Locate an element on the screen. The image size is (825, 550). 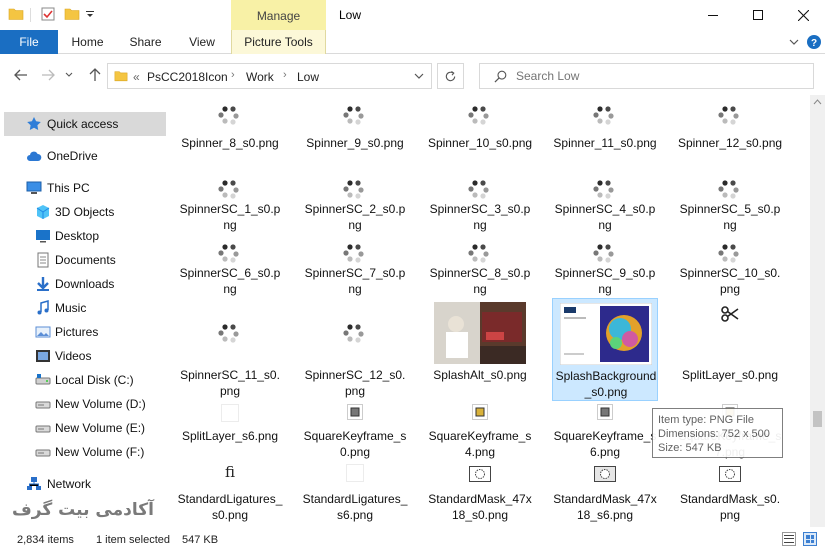
address-bar: « PsCC2018Icon › Work › Low is located at coordinates (269, 76).